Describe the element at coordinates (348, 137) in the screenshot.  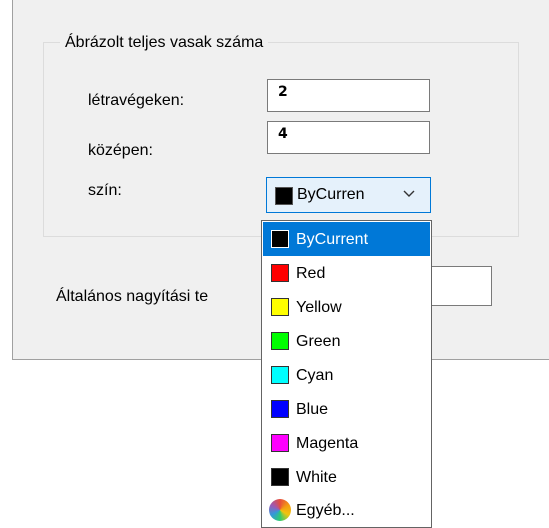
I see `middle-count-input: 4` at that location.